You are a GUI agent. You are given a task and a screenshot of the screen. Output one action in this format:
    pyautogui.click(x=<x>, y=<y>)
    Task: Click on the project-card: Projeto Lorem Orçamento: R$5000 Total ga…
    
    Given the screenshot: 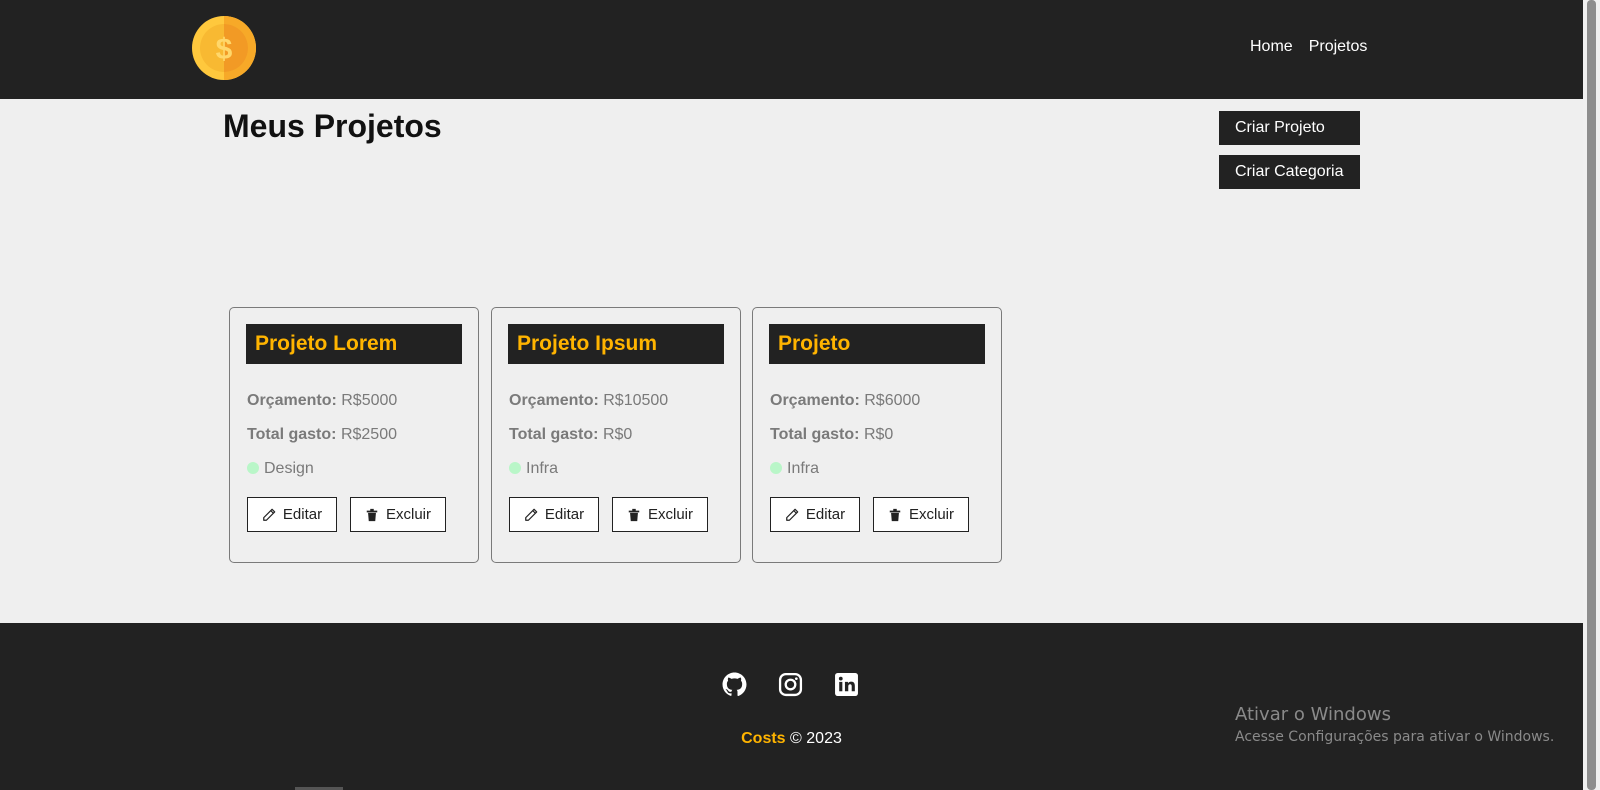 What is the action you would take?
    pyautogui.click(x=354, y=435)
    